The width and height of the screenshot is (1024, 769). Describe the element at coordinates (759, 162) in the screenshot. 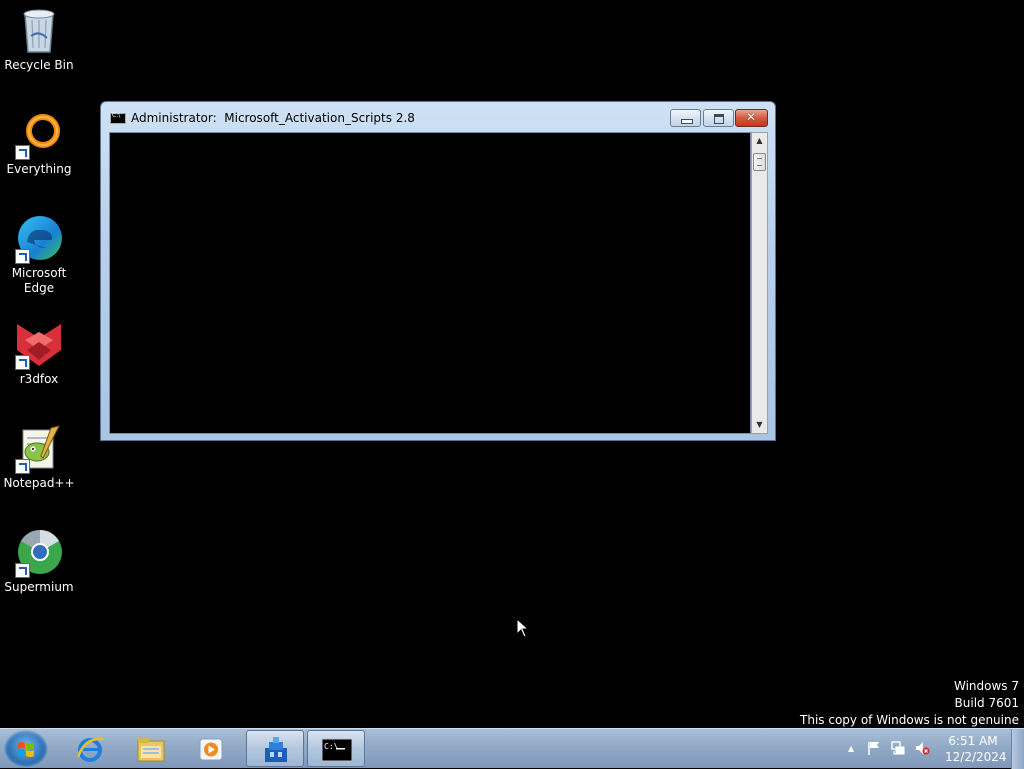

I see `scroll-thumb` at that location.